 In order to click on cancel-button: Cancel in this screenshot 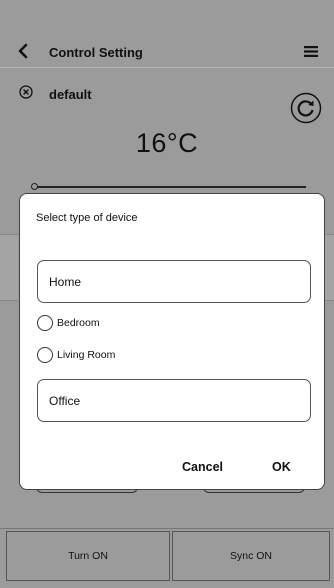, I will do `click(202, 467)`.